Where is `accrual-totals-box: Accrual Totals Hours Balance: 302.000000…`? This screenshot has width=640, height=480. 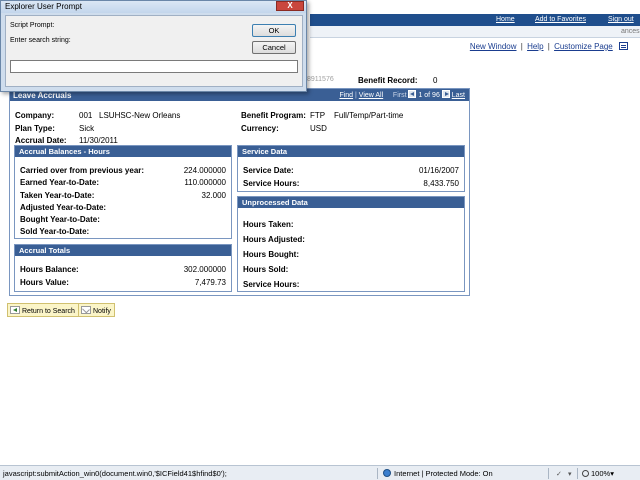 accrual-totals-box: Accrual Totals Hours Balance: 302.000000… is located at coordinates (123, 268).